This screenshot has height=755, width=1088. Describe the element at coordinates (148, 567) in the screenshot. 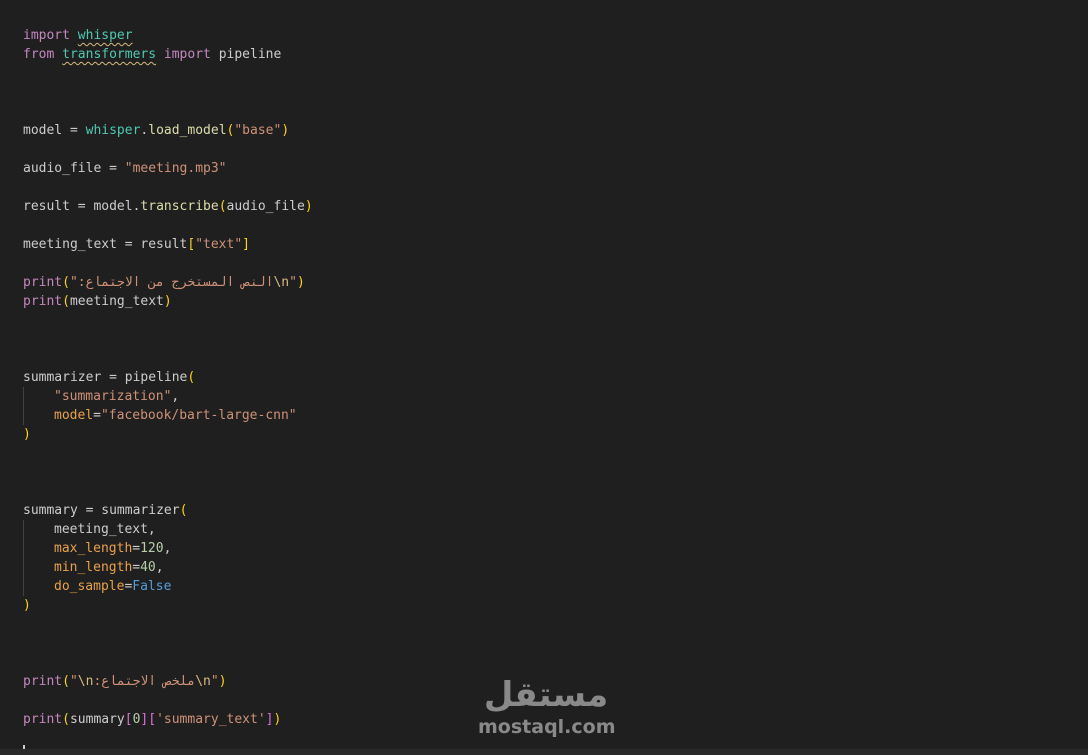

I see `number-40: 40` at that location.